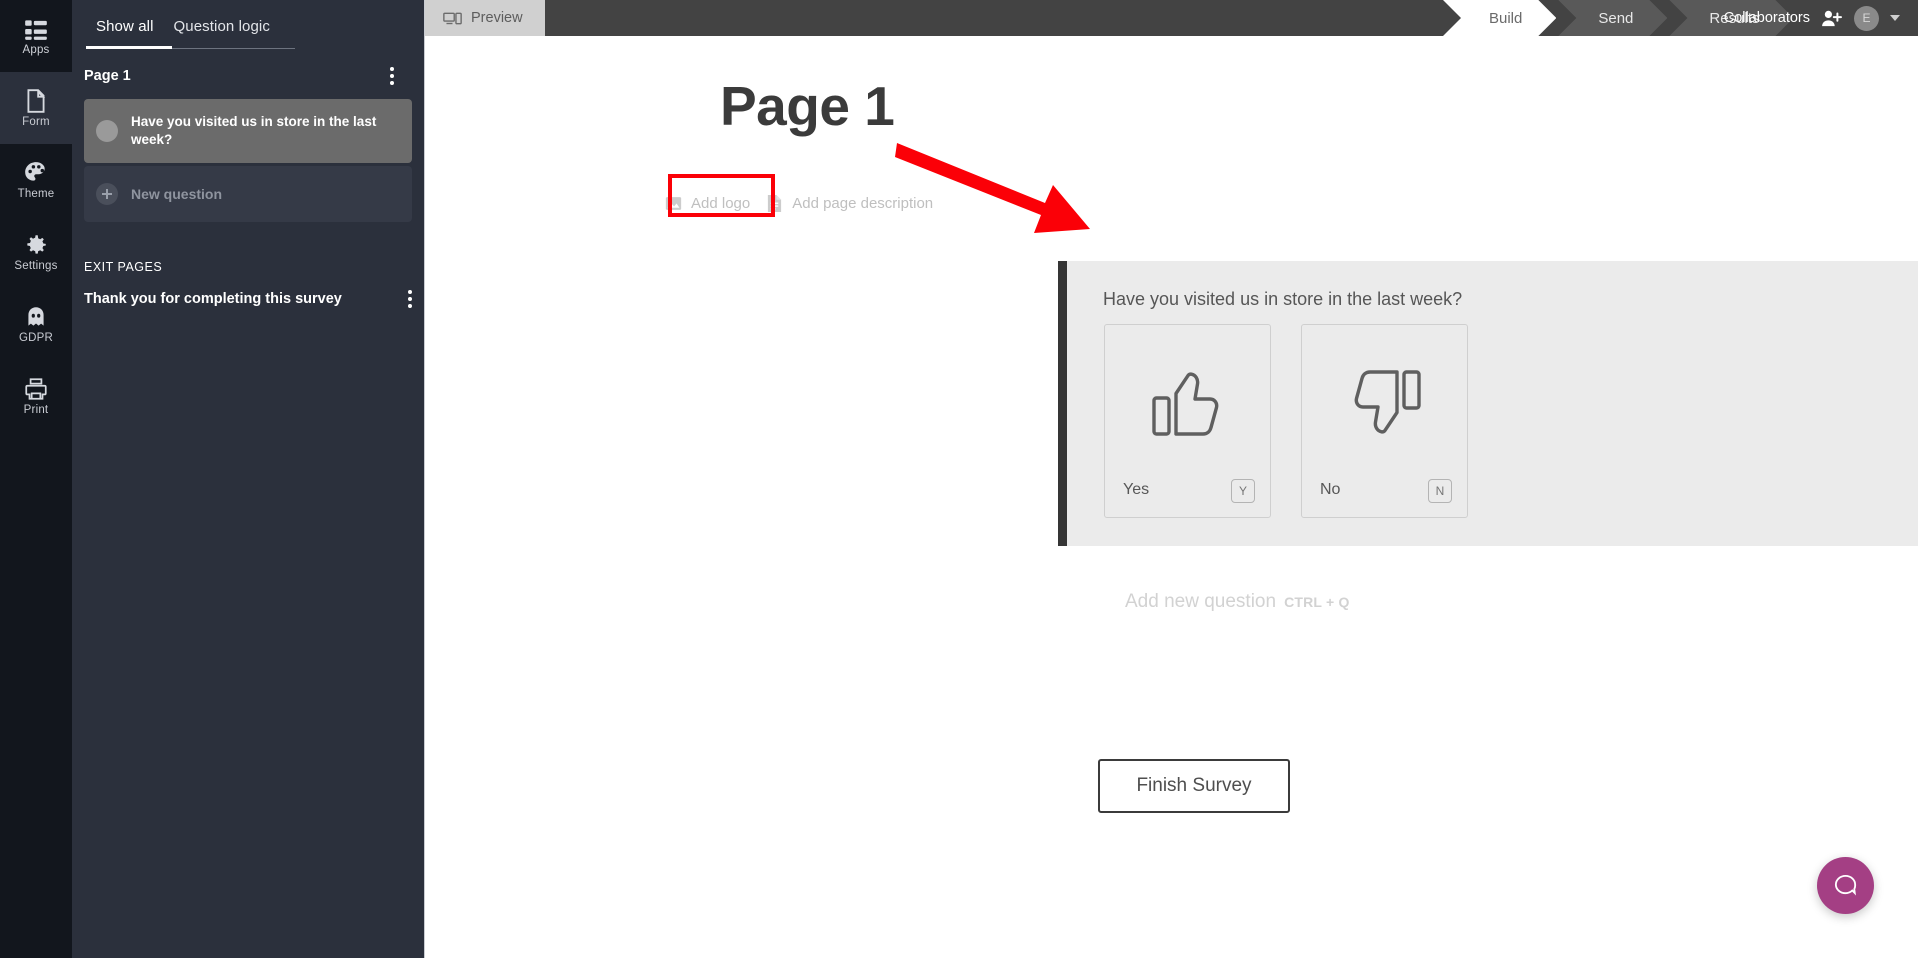 The height and width of the screenshot is (958, 1918). What do you see at coordinates (36, 29) in the screenshot?
I see `apps-grid-icon` at bounding box center [36, 29].